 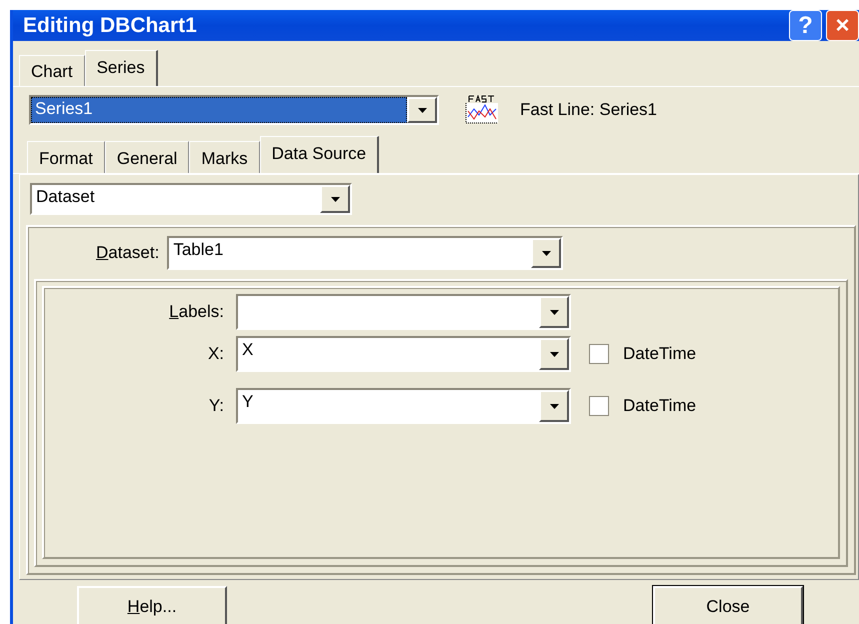 I want to click on tab: Chart, so click(x=52, y=70).